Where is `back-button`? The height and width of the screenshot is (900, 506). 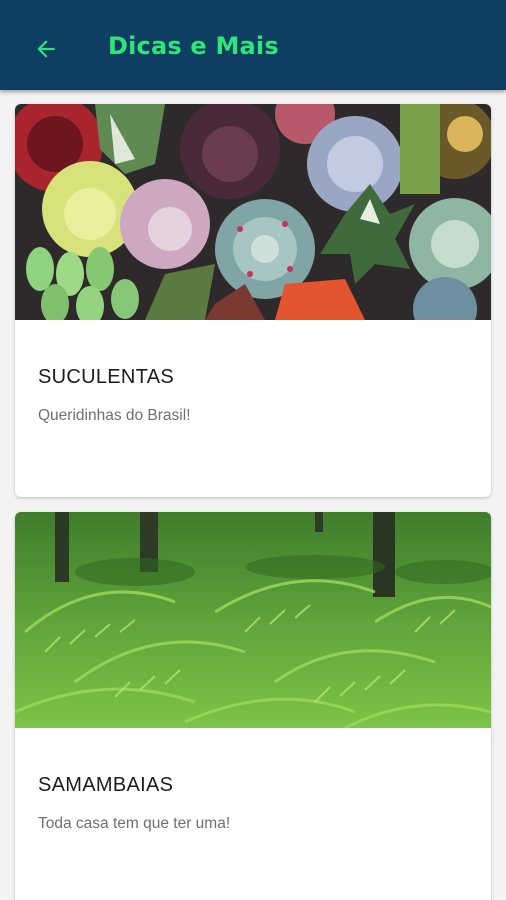 back-button is located at coordinates (46, 49).